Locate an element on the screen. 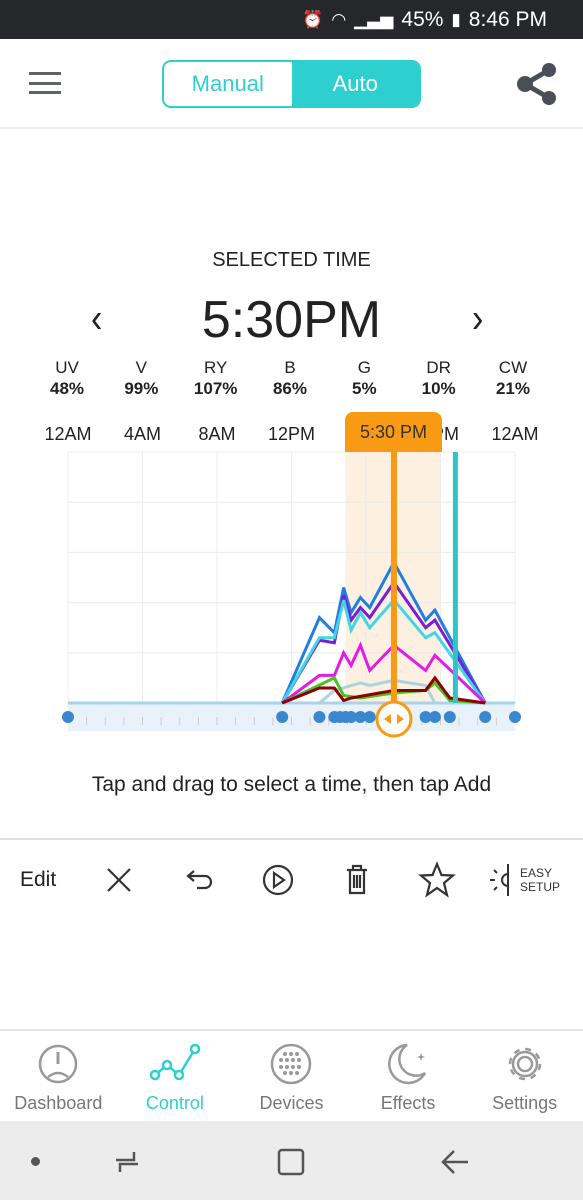  chevron-right-icon: › is located at coordinates (477, 319).